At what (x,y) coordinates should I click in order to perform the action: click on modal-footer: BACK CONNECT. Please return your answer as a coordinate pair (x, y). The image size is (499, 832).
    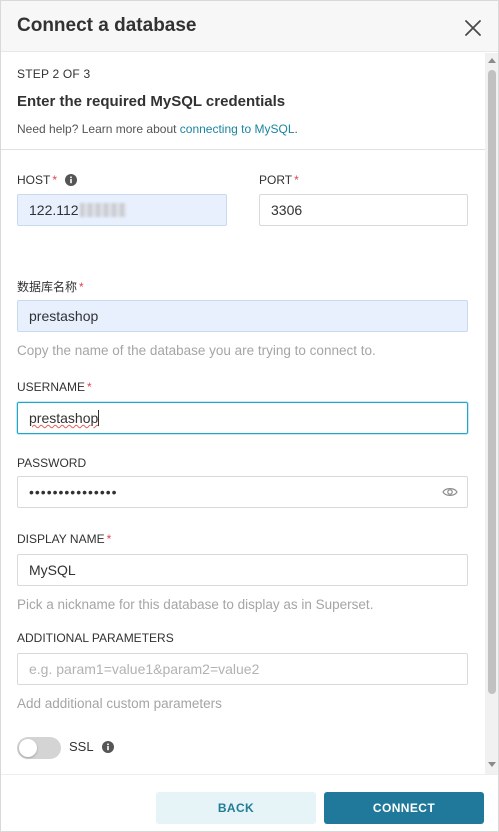
    Looking at the image, I should click on (249, 802).